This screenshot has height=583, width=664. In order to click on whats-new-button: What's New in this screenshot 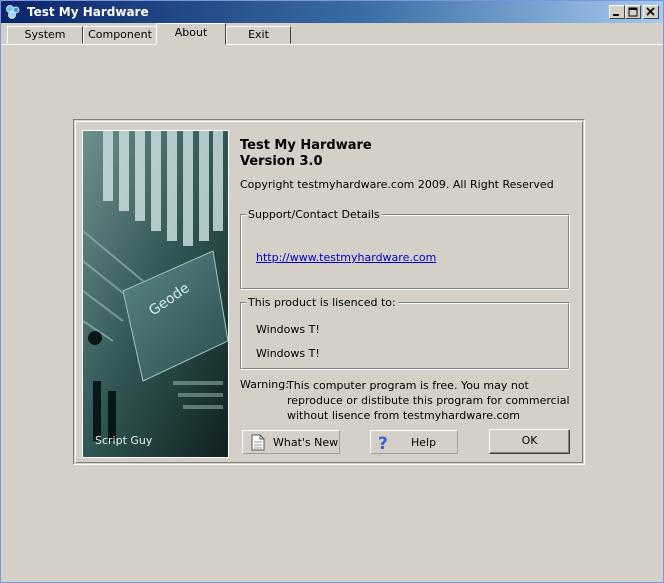, I will do `click(291, 442)`.